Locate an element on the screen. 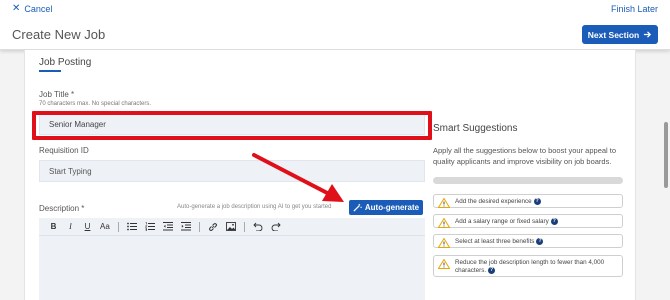  annotation-arrow is located at coordinates (298, 177).